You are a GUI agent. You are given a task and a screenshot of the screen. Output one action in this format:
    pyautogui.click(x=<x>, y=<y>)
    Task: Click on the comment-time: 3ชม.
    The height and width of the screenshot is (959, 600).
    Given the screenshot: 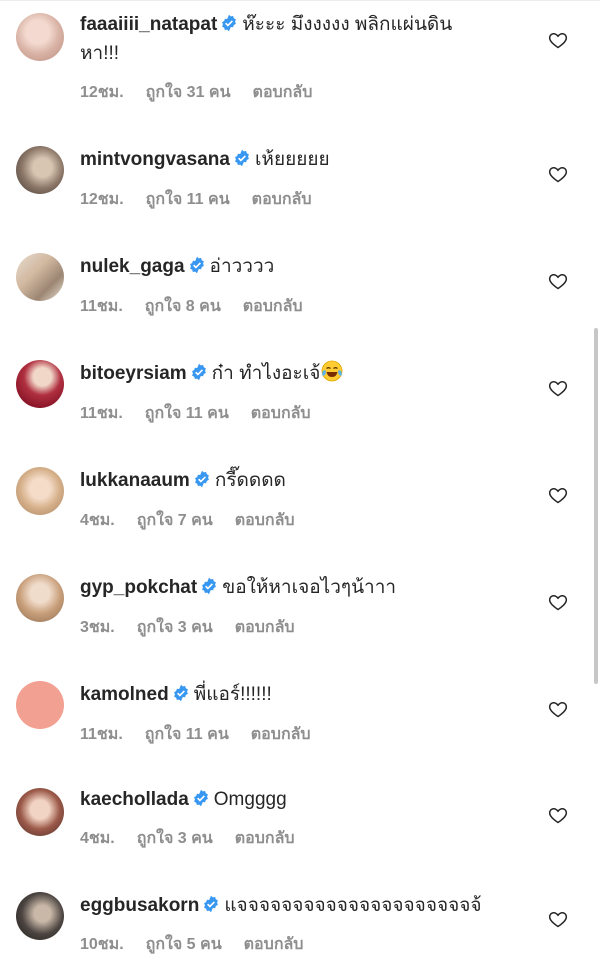 What is the action you would take?
    pyautogui.click(x=97, y=627)
    